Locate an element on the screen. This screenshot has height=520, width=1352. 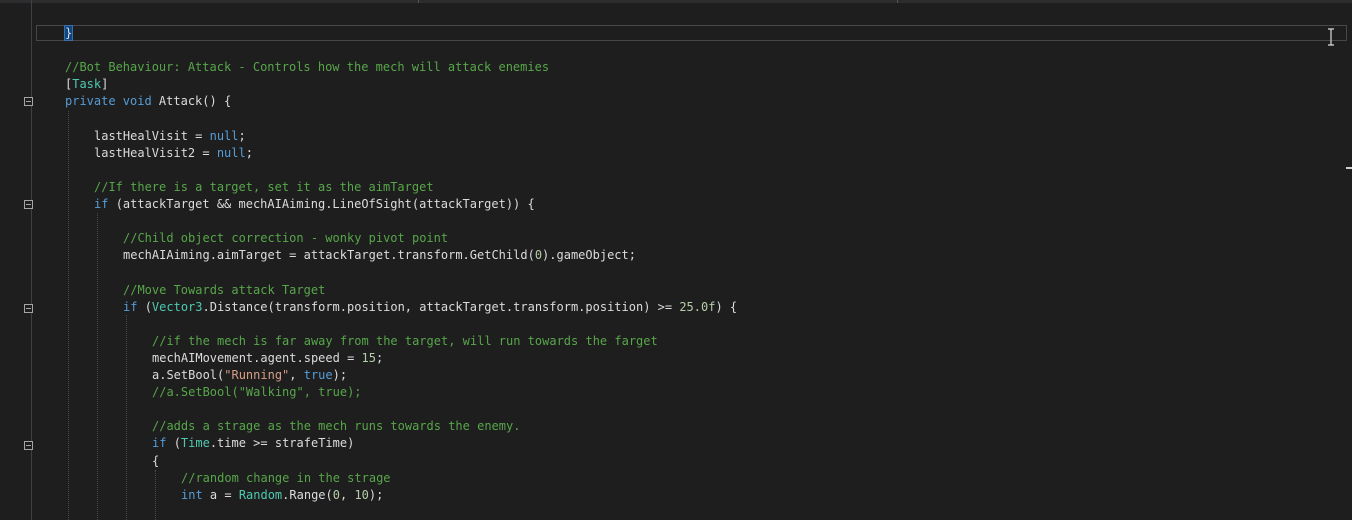
code-token: 15 is located at coordinates (368, 357).